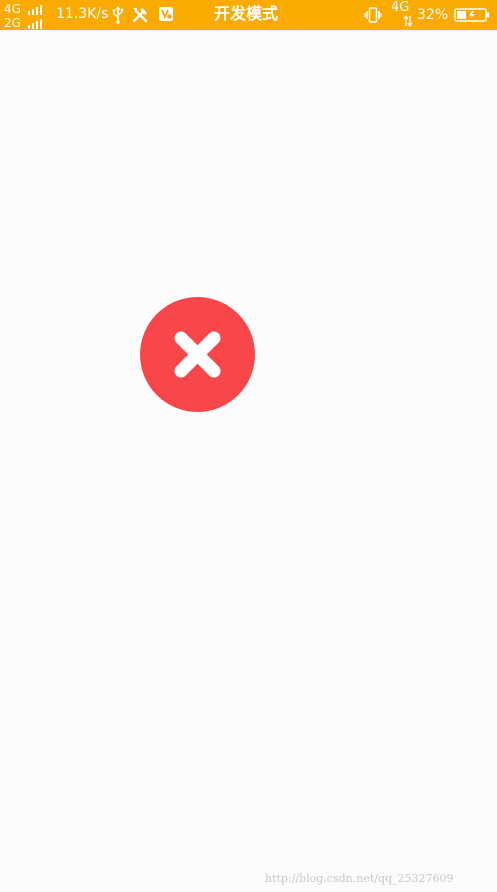 The height and width of the screenshot is (892, 497). What do you see at coordinates (12, 23) in the screenshot?
I see `network-type-secondary: 2G` at bounding box center [12, 23].